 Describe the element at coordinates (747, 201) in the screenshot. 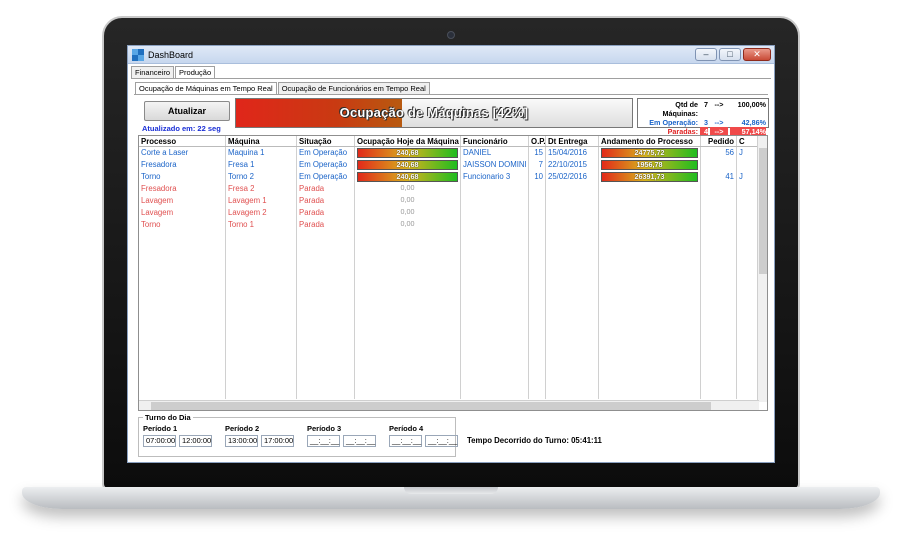

I see `cell-c` at that location.